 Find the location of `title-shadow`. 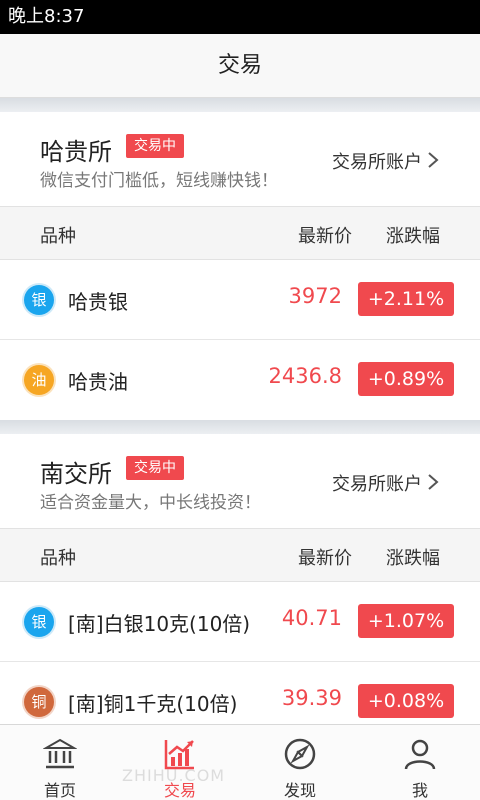

title-shadow is located at coordinates (240, 105).